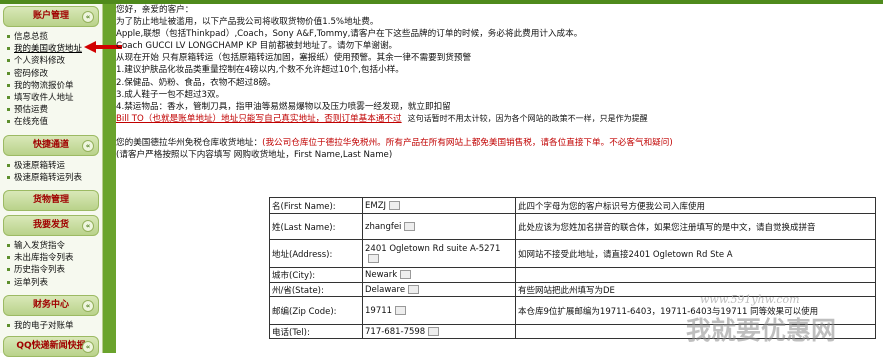  I want to click on watermark-url: www.591yhw.com, so click(750, 299).